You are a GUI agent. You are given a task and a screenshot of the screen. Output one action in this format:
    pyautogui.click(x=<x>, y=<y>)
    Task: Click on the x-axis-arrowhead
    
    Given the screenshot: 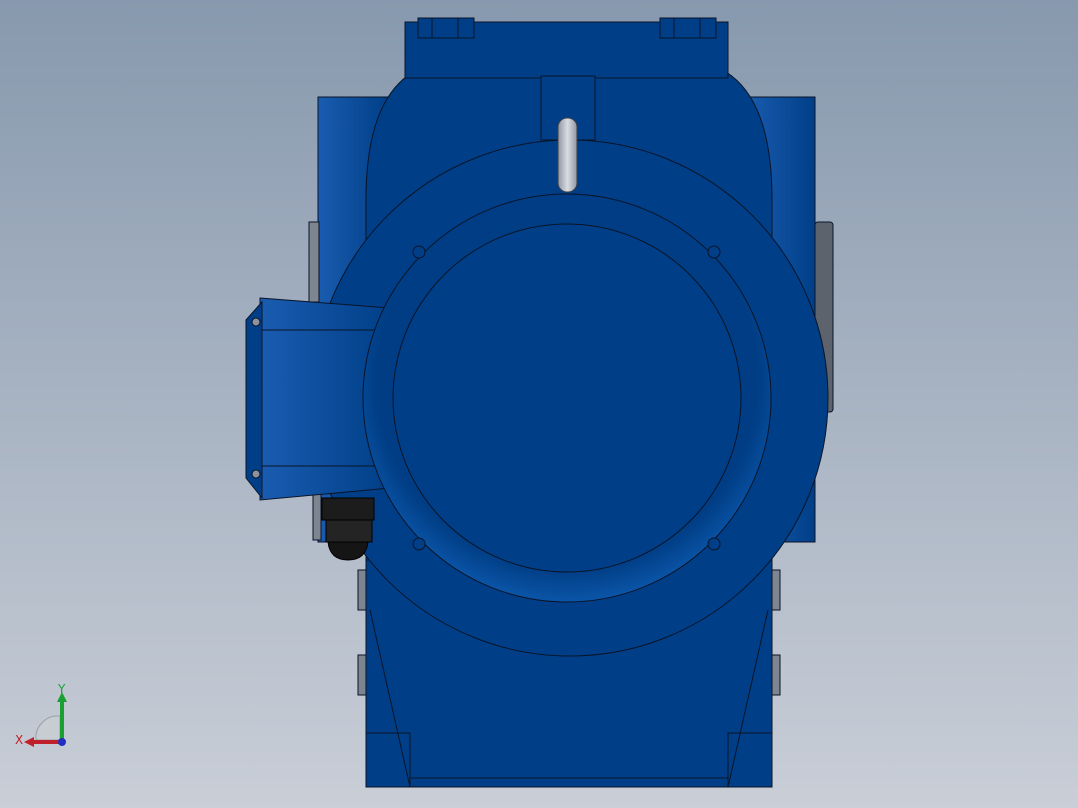 What is the action you would take?
    pyautogui.click(x=29, y=742)
    